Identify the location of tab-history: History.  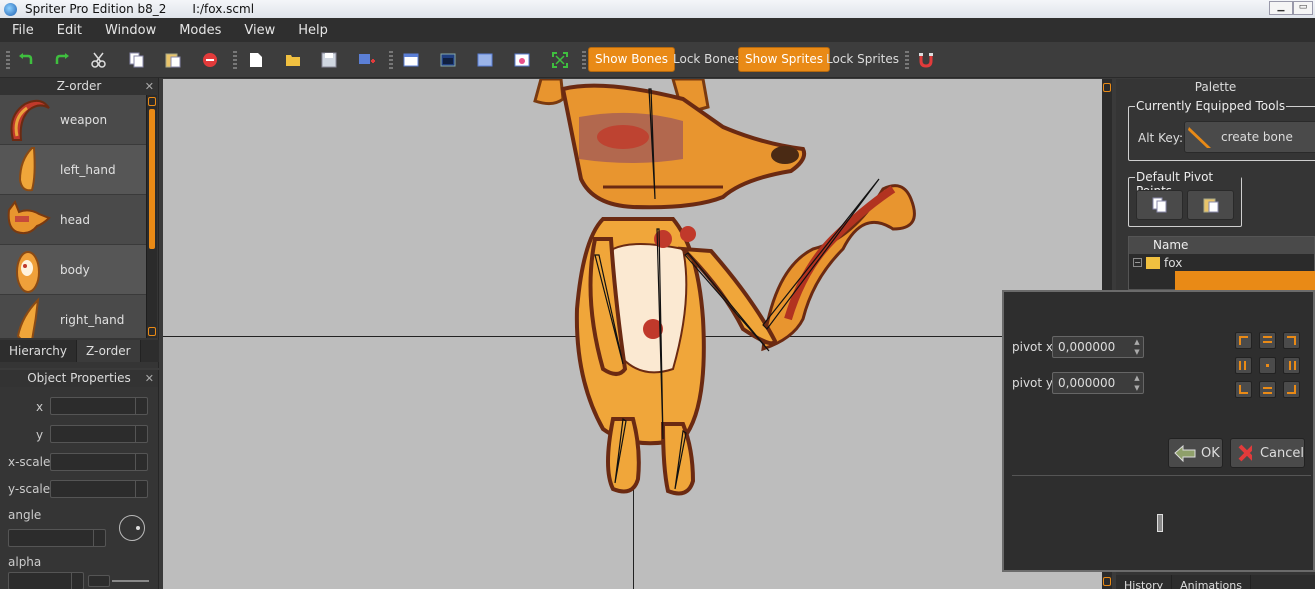
(1144, 582).